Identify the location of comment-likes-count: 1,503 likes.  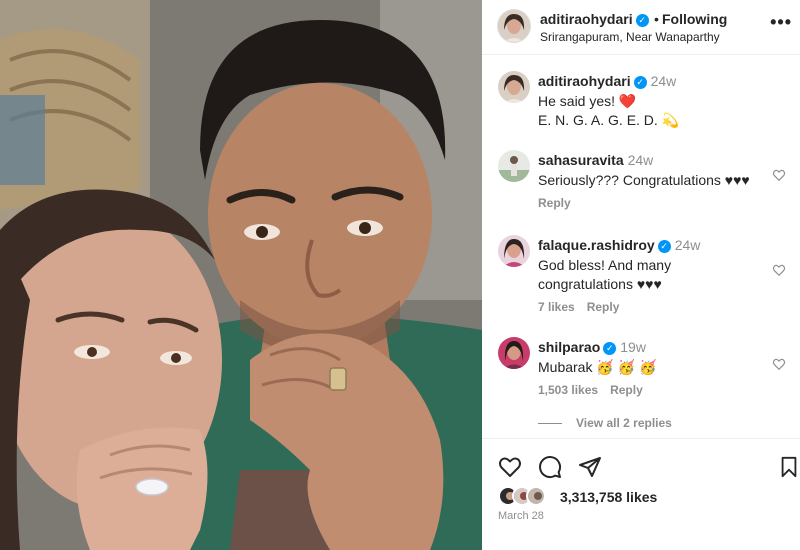
(568, 390).